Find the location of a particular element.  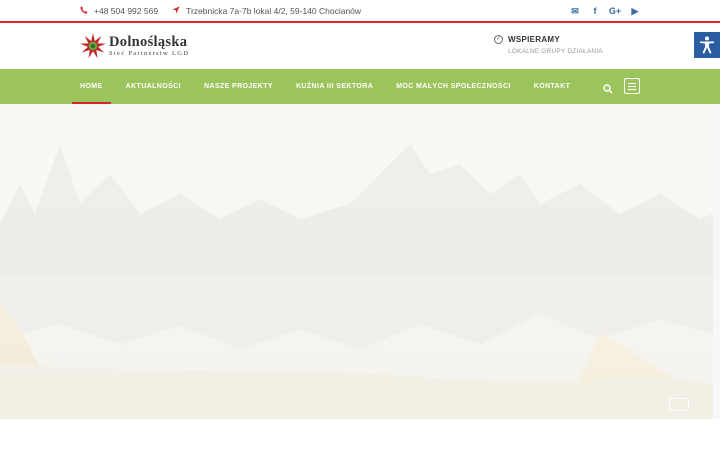

facebook-icon: f is located at coordinates (595, 11).